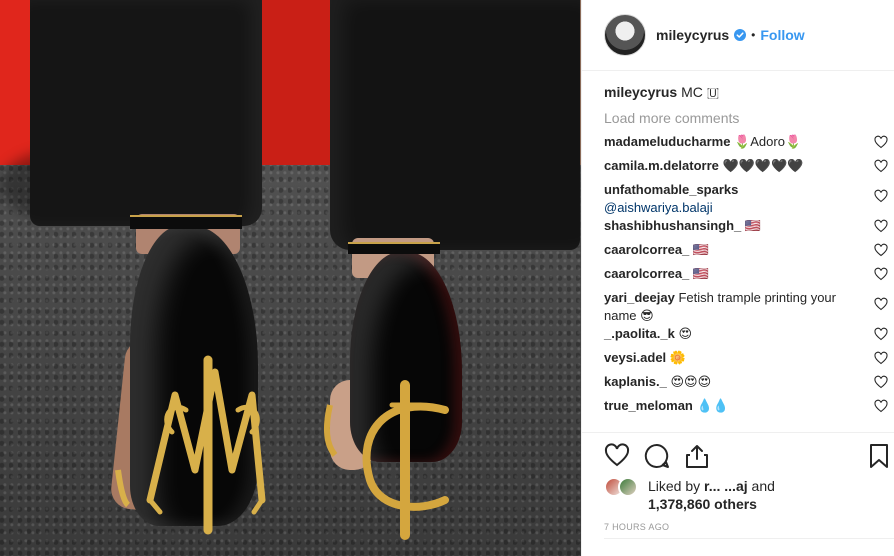  What do you see at coordinates (749, 538) in the screenshot?
I see `add-comment-divider` at bounding box center [749, 538].